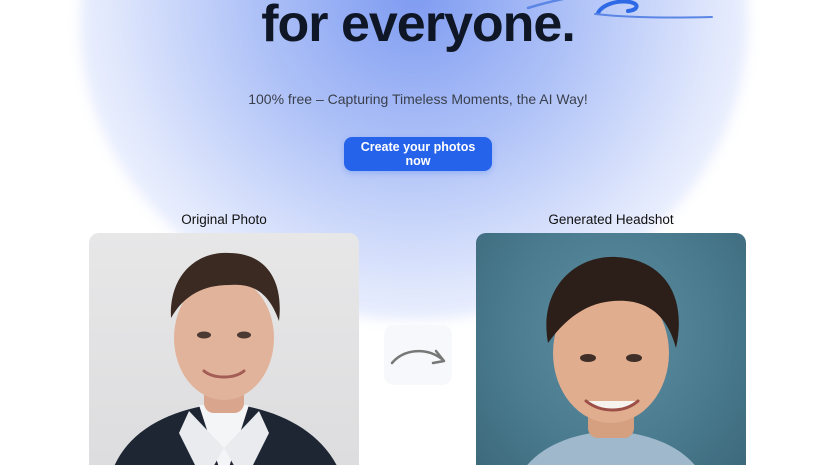 This screenshot has height=465, width=828. Describe the element at coordinates (224, 219) in the screenshot. I see `original-photo-label: Original Photo` at that location.